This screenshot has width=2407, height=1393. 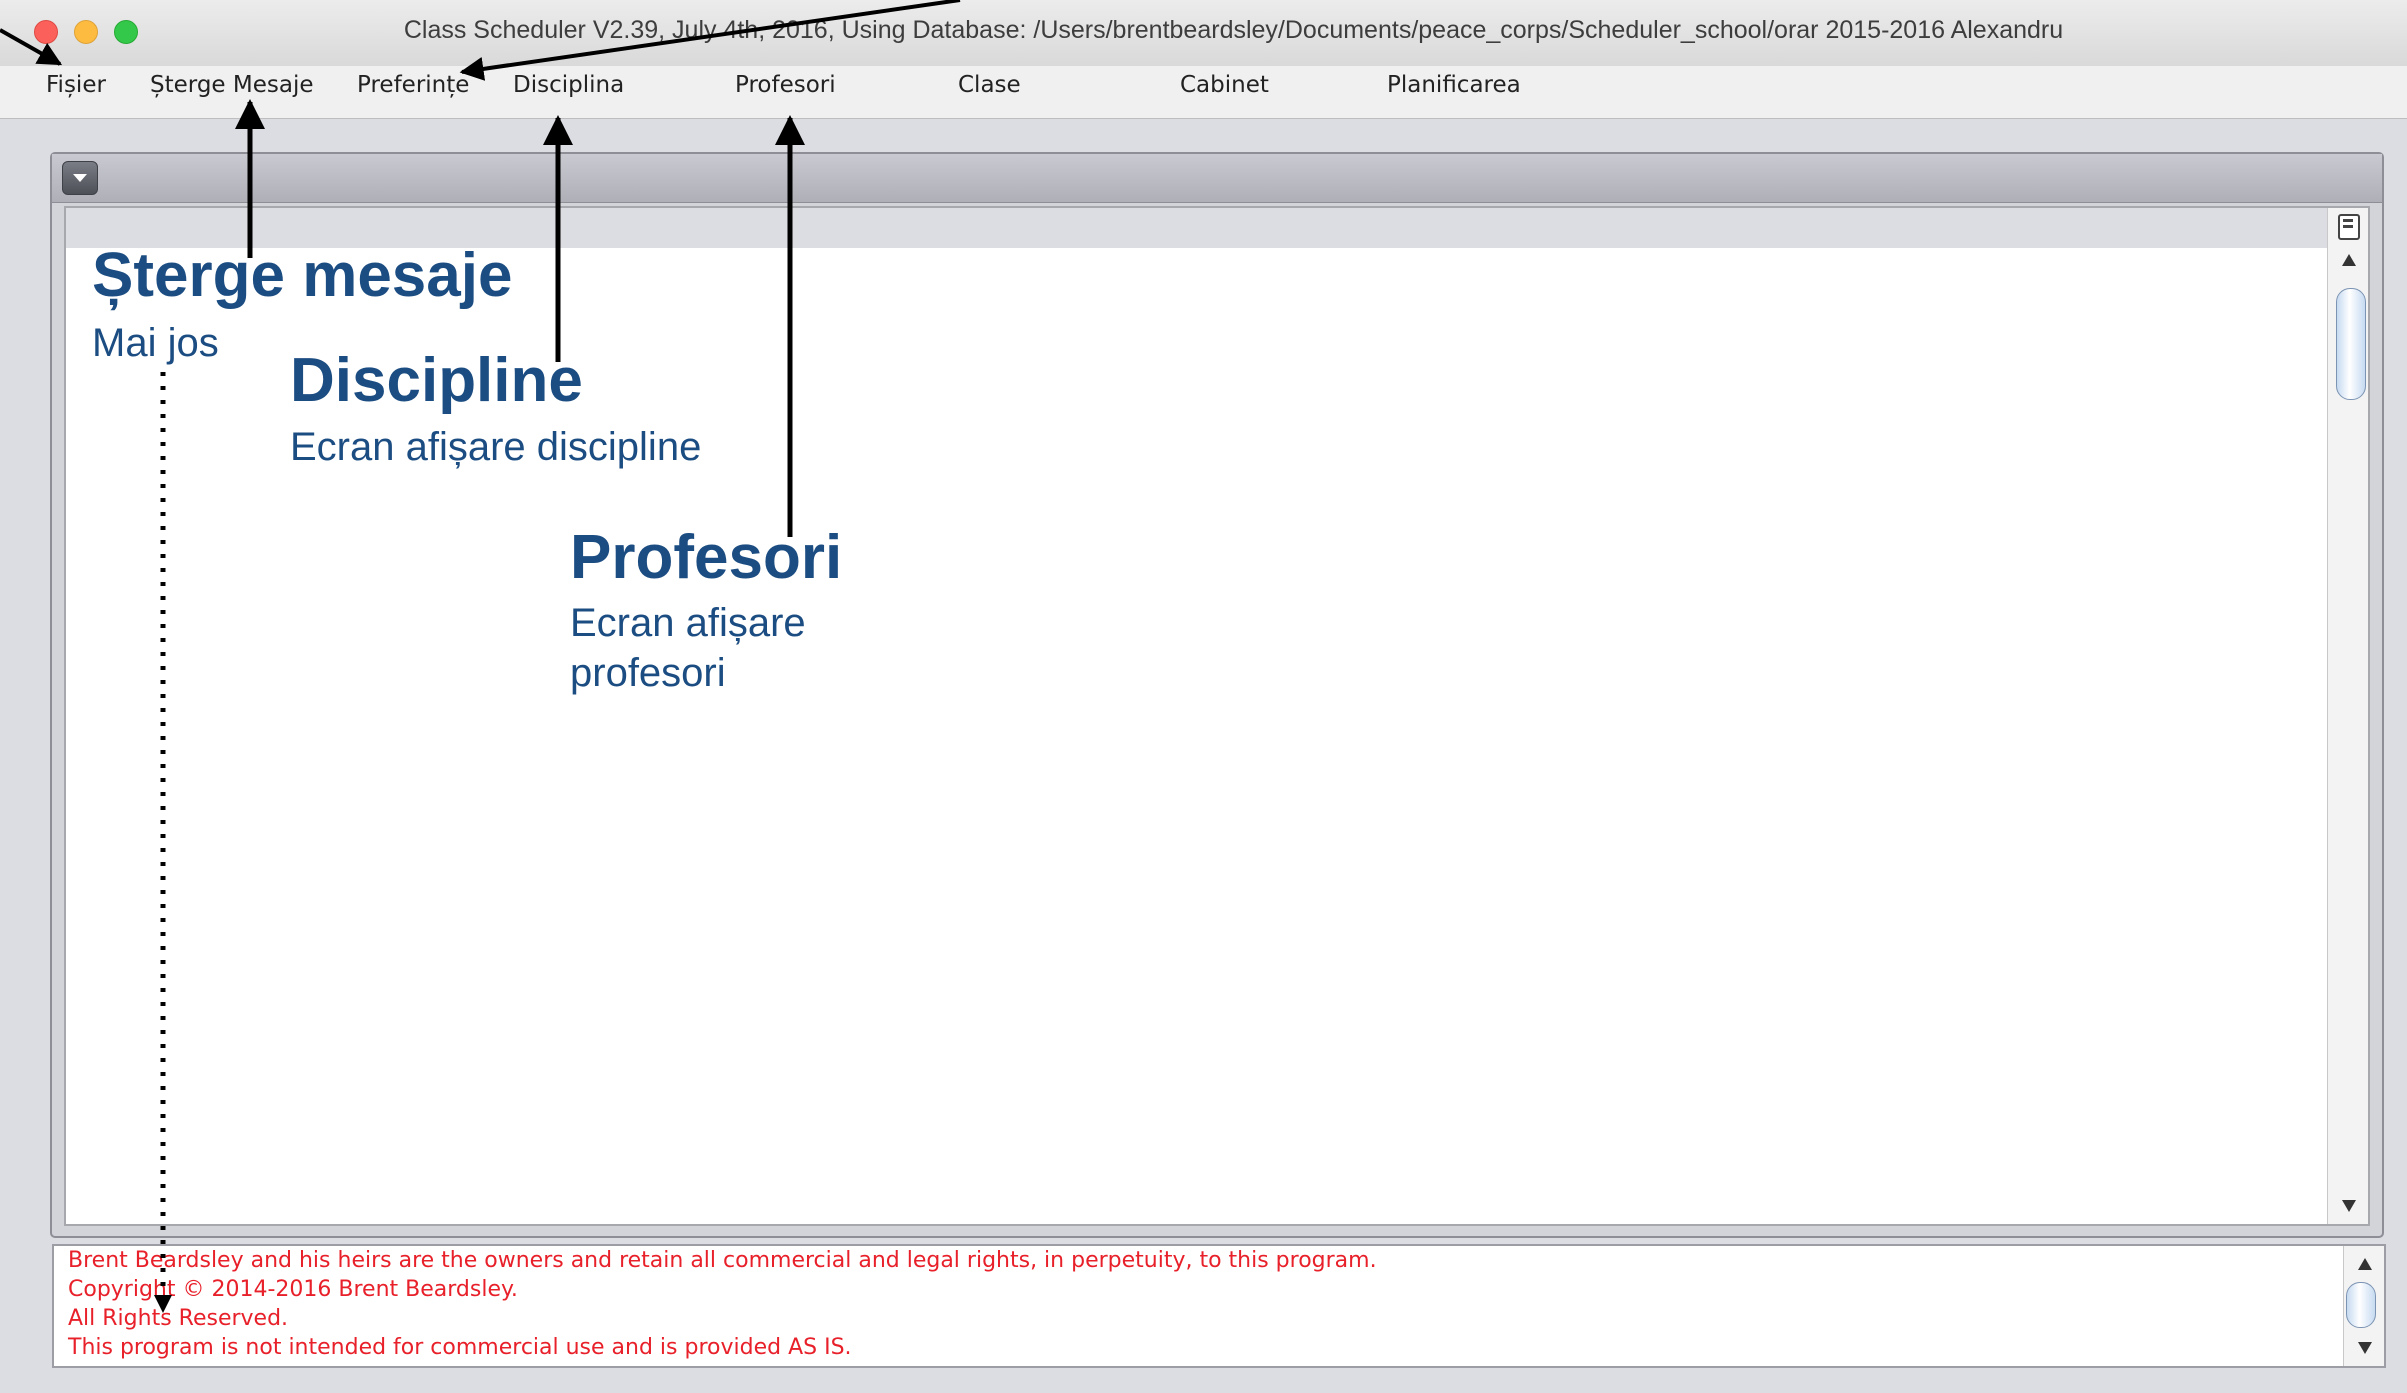 What do you see at coordinates (232, 85) in the screenshot?
I see `menu-sterge-mesaje: Șterge Mesaje` at bounding box center [232, 85].